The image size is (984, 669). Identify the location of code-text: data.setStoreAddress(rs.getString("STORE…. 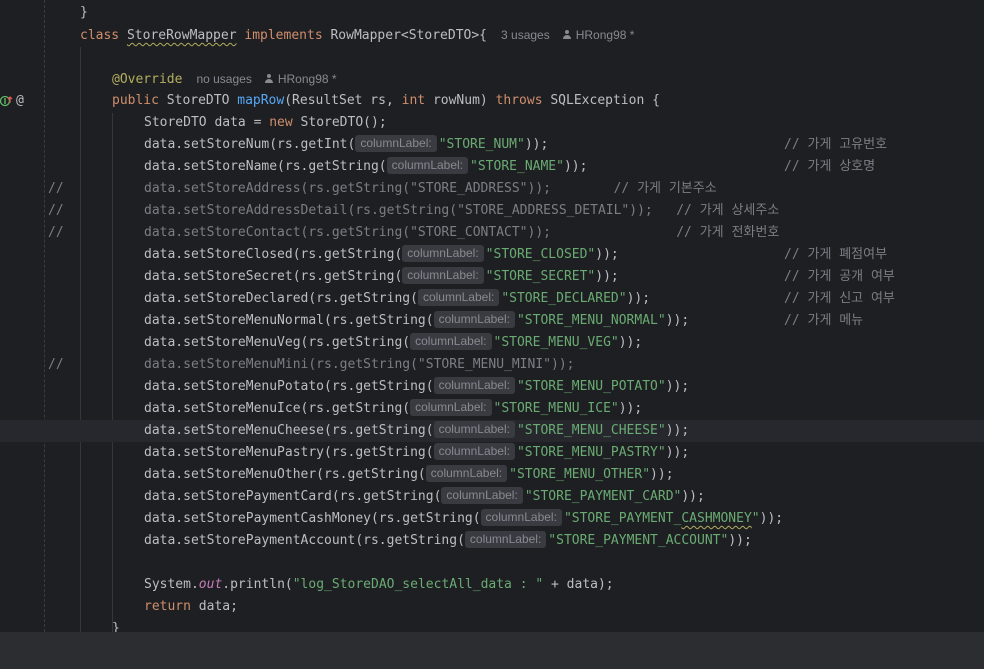
(430, 189).